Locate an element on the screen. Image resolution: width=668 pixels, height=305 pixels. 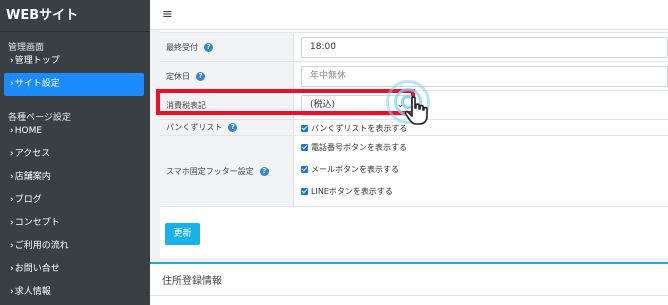
phone-button-checkbox: 電話番号ボタンを表示する is located at coordinates (354, 147).